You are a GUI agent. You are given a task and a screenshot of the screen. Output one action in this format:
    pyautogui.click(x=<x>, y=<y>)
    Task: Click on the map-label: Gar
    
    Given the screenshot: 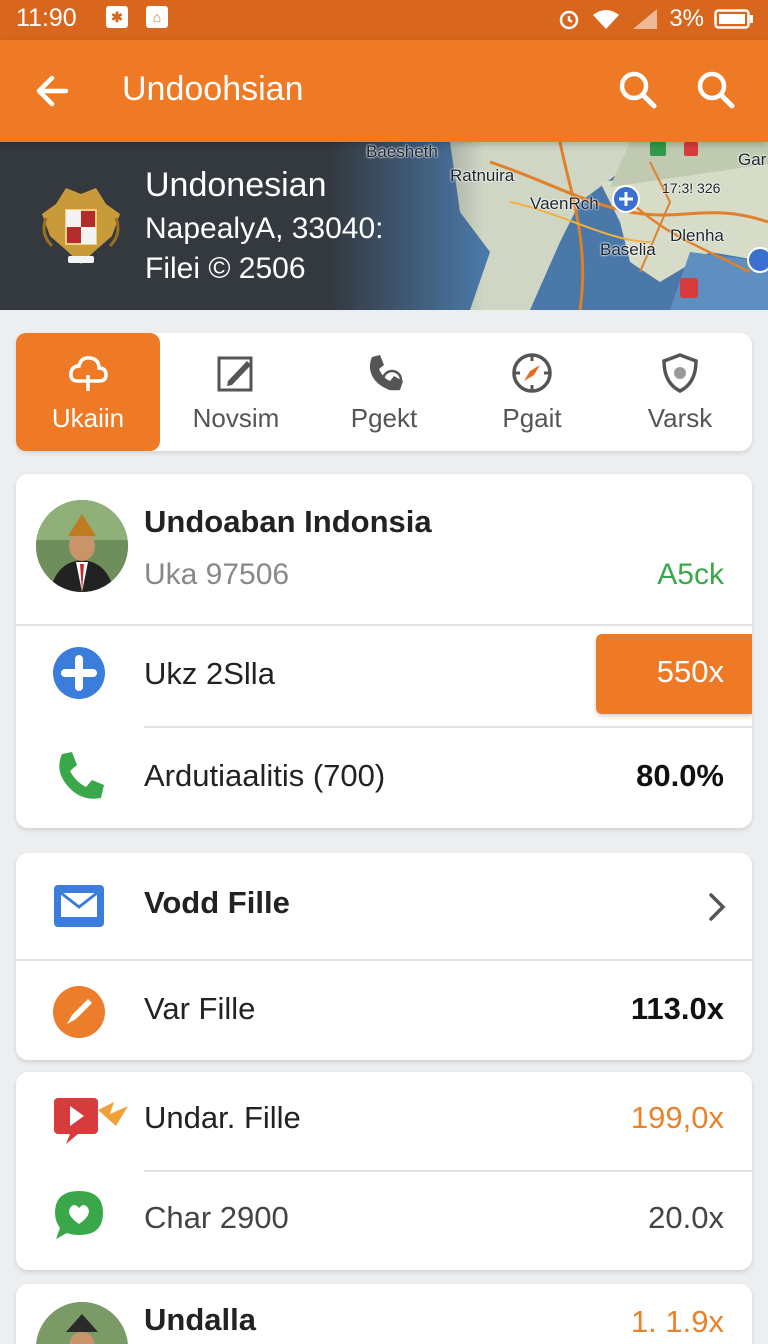 What is the action you would take?
    pyautogui.click(x=752, y=159)
    